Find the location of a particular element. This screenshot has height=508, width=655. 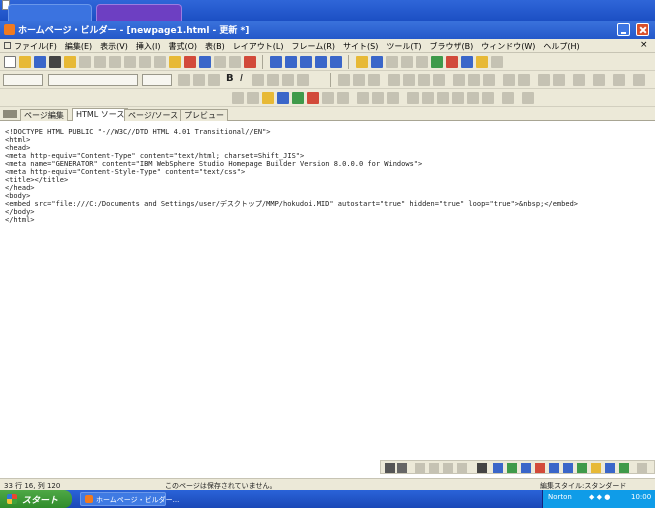

bullet-list-icon is located at coordinates (184, 80).